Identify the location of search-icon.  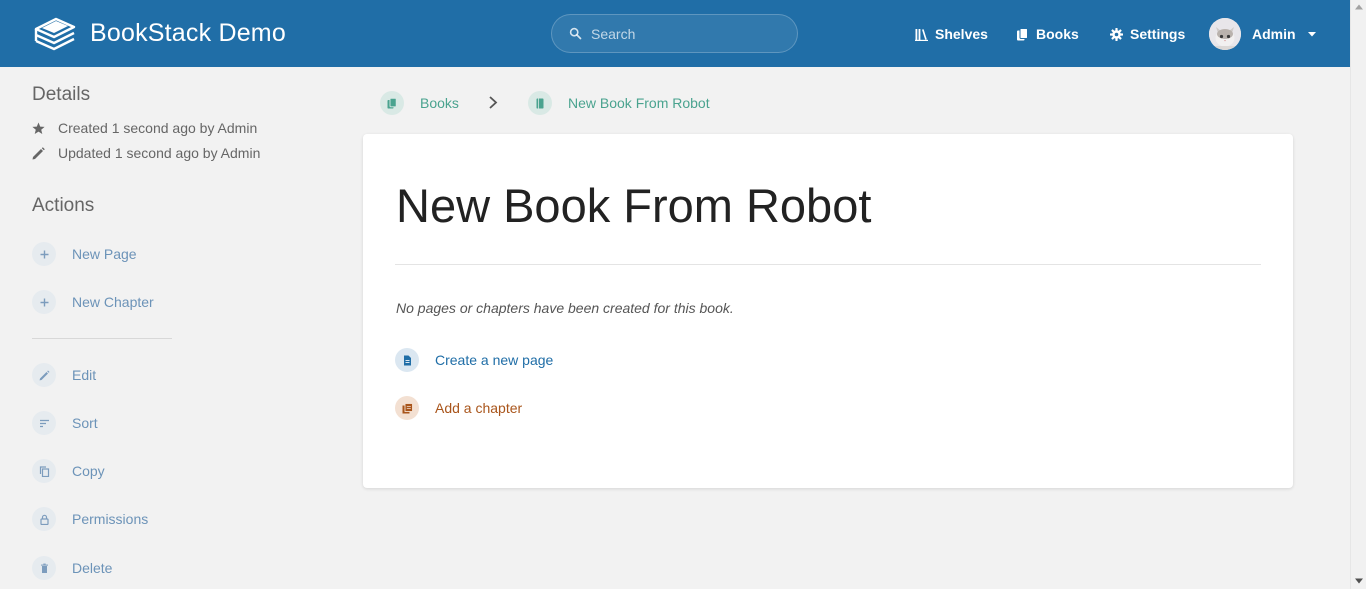
(575, 33).